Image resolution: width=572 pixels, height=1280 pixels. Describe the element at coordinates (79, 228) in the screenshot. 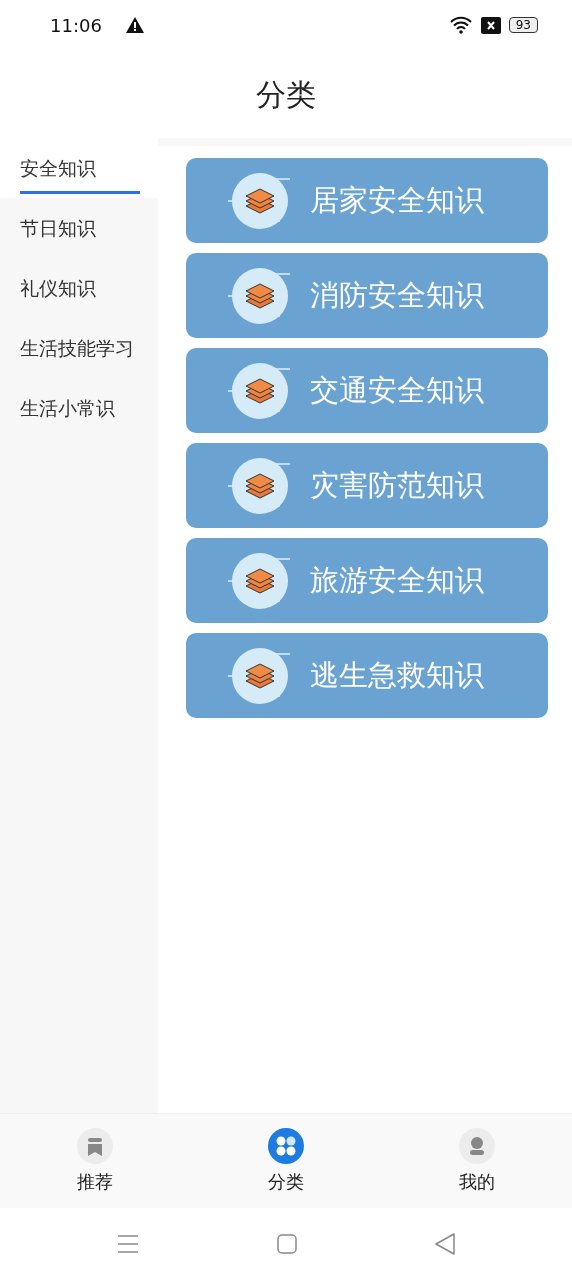

I see `sidebar-item: 节日知识` at that location.